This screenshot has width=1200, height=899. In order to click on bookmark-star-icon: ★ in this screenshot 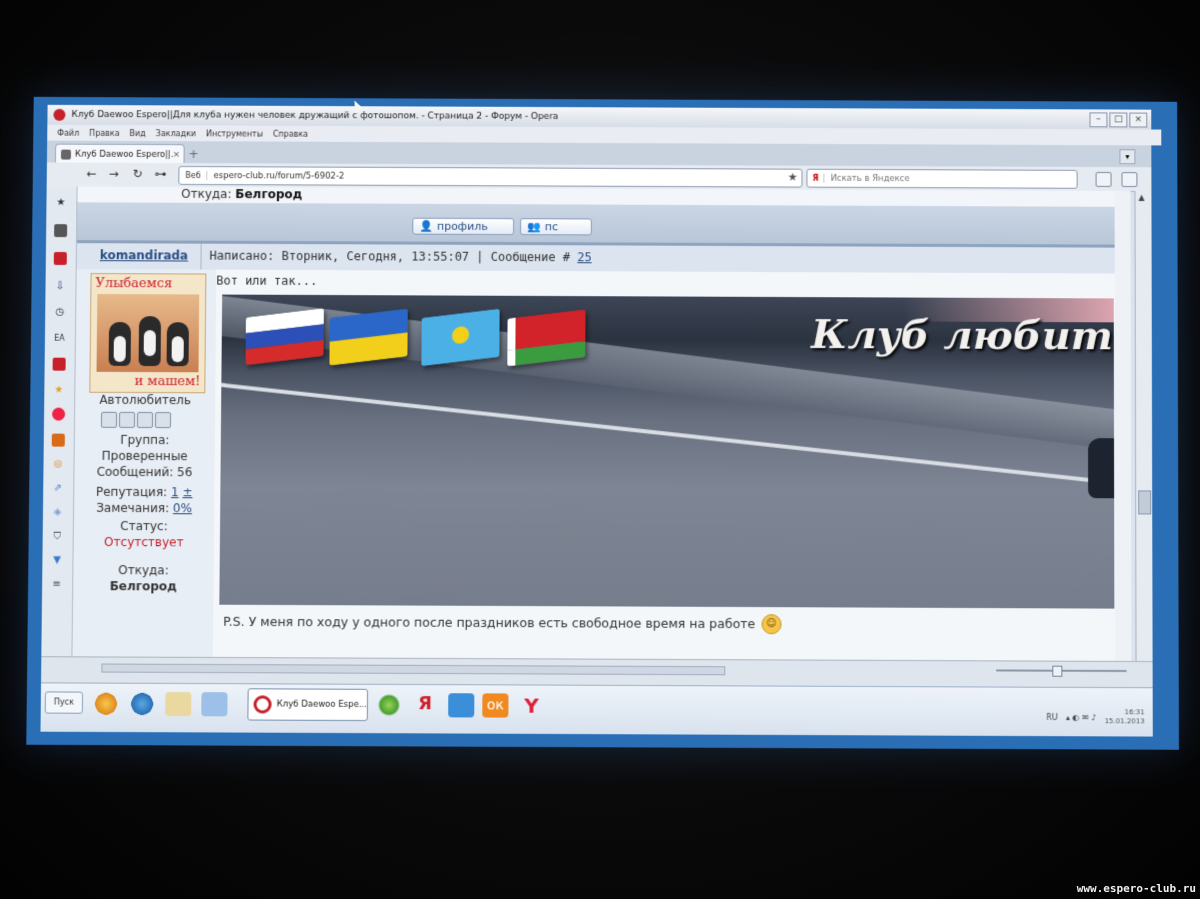, I will do `click(793, 177)`.